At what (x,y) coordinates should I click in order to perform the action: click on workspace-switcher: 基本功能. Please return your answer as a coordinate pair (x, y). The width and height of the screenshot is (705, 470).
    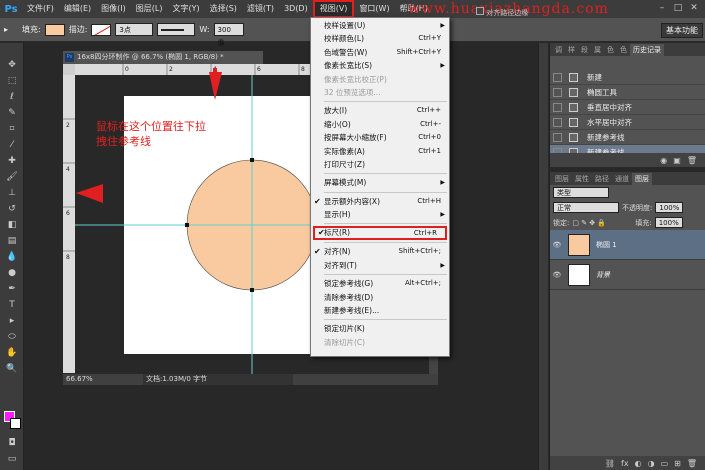
    Looking at the image, I should click on (682, 30).